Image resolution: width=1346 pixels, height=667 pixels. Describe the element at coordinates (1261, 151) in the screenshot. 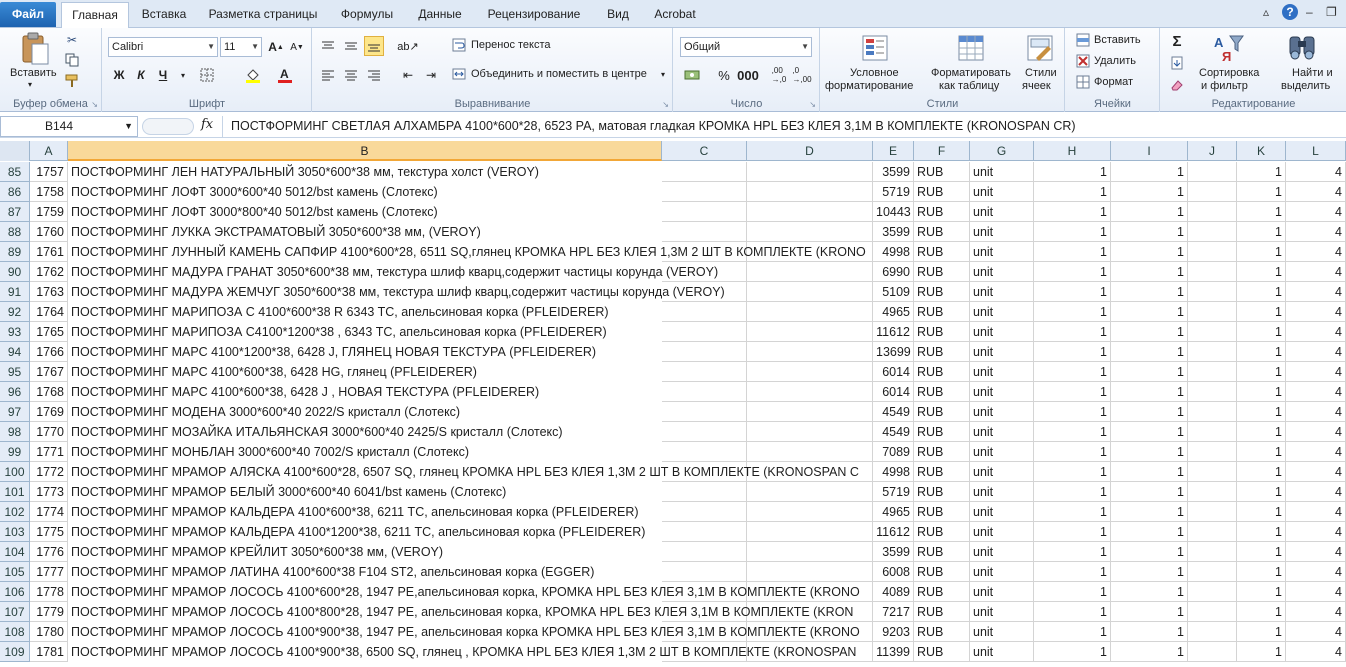

I see `column-header-k: K` at that location.